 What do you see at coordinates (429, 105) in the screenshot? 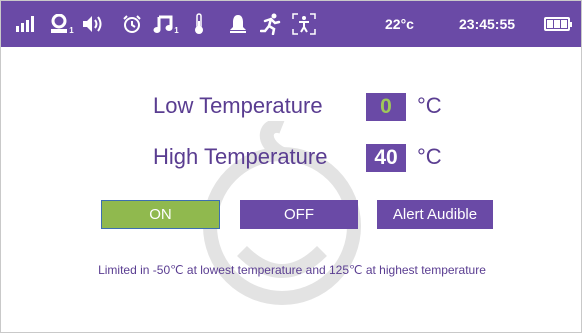
I see `low-temperature-unit: °C` at bounding box center [429, 105].